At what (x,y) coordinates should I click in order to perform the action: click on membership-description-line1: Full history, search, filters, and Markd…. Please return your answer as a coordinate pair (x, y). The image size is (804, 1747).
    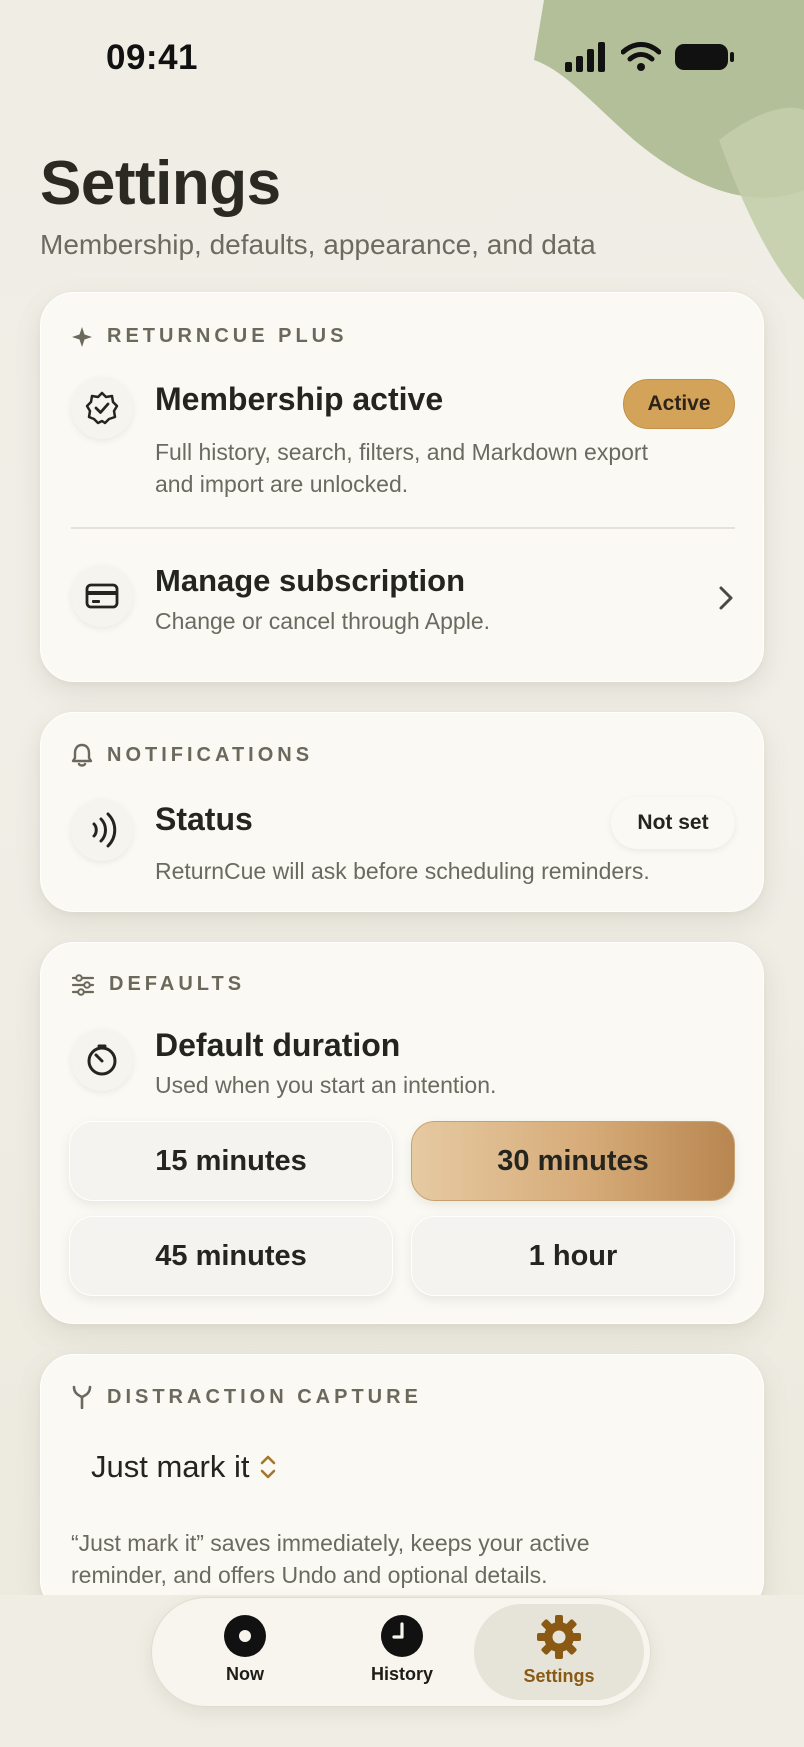
    Looking at the image, I should click on (401, 452).